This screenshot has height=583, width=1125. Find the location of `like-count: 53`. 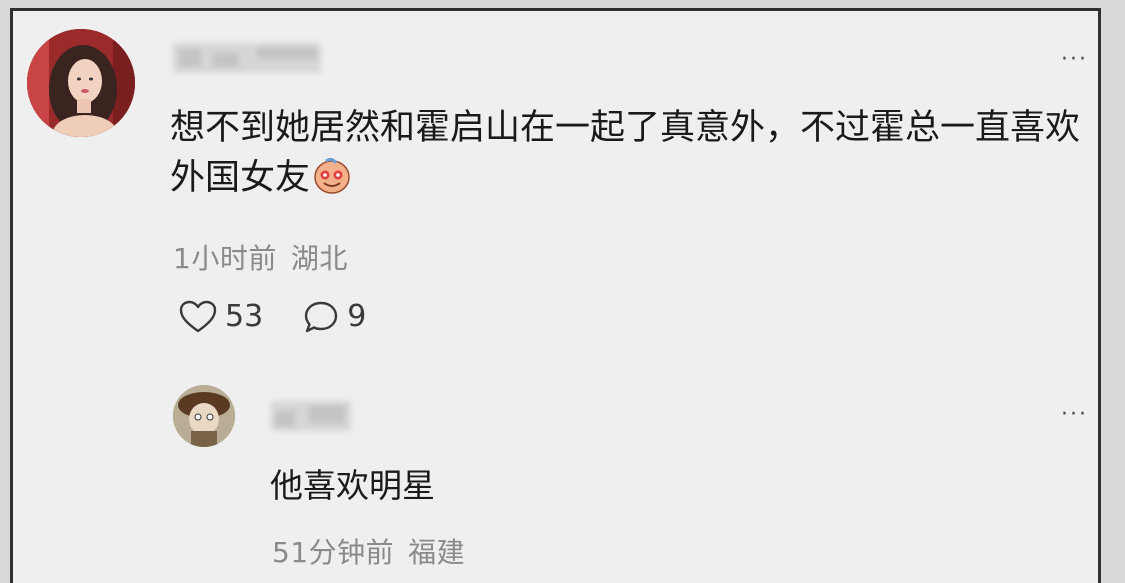

like-count: 53 is located at coordinates (244, 316).